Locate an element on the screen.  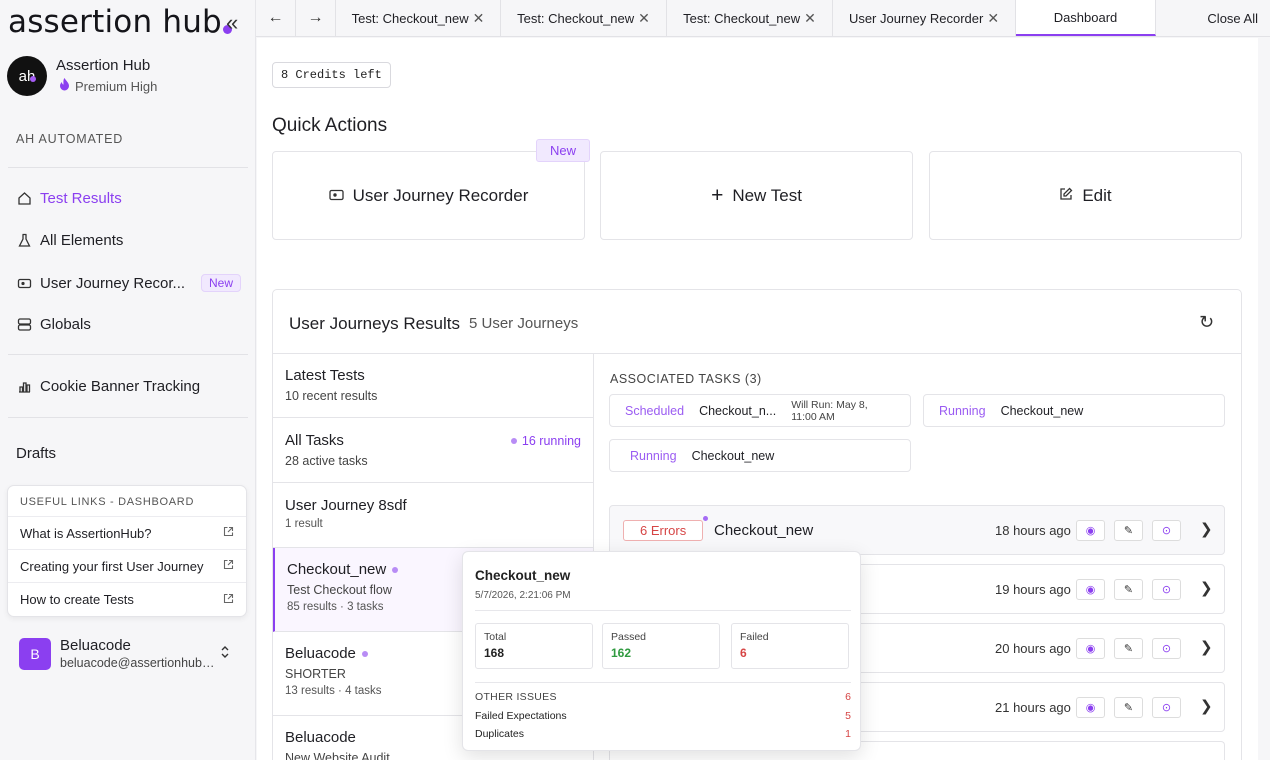
run-name: Checkout_new is located at coordinates (764, 530).